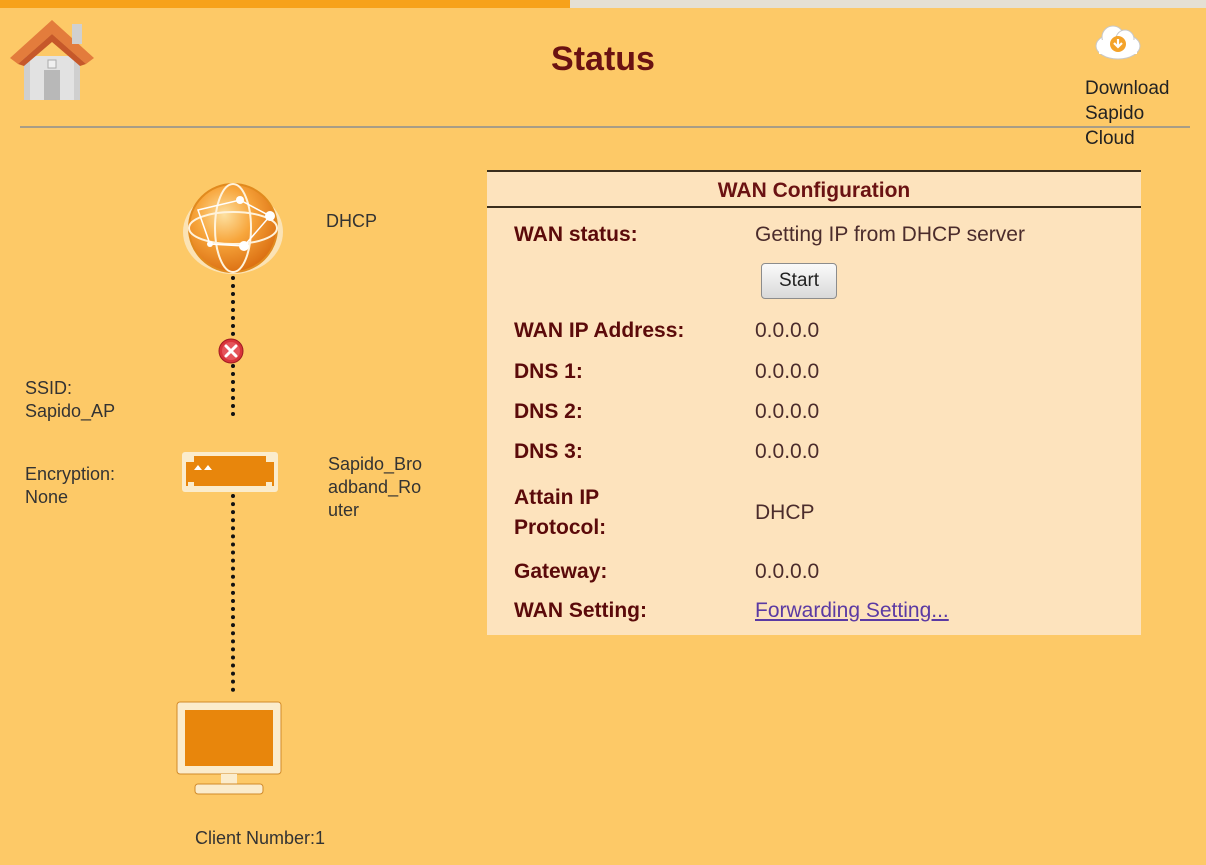 Image resolution: width=1206 pixels, height=865 pixels. I want to click on gateway-label: Gateway:, so click(561, 571).